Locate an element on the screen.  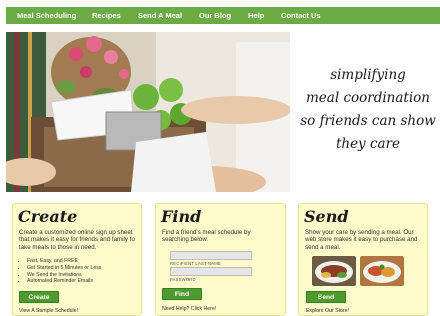
create-title: Create is located at coordinates (48, 216).